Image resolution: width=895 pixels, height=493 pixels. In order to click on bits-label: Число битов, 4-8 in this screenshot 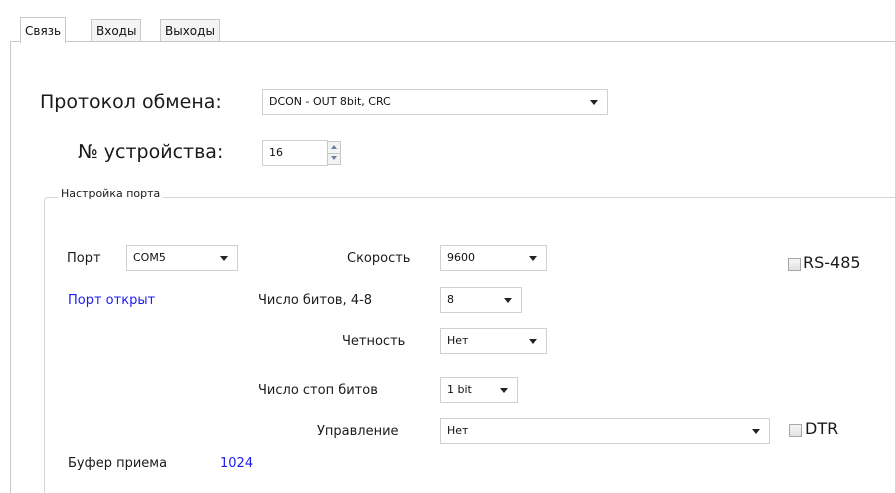, I will do `click(315, 300)`.